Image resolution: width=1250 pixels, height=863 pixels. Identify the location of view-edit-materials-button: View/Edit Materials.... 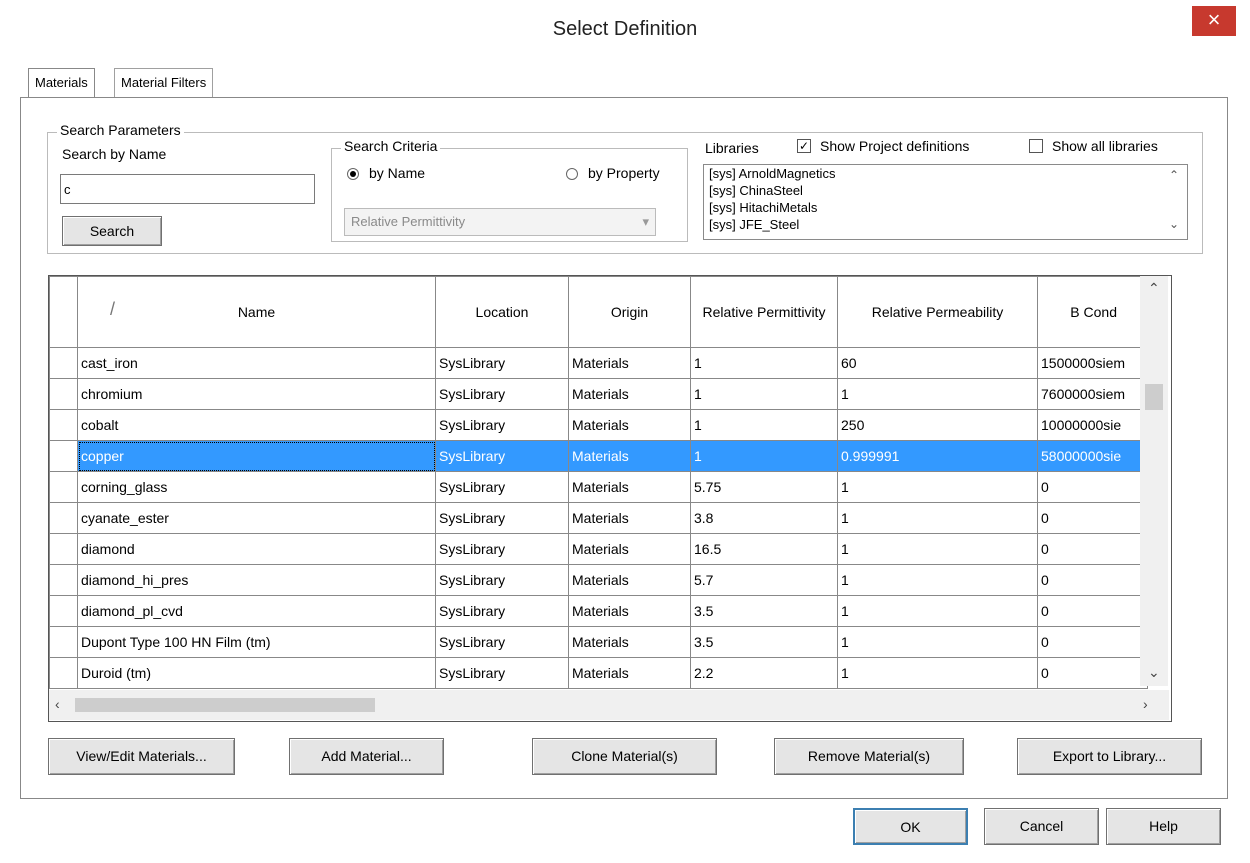
(141, 756).